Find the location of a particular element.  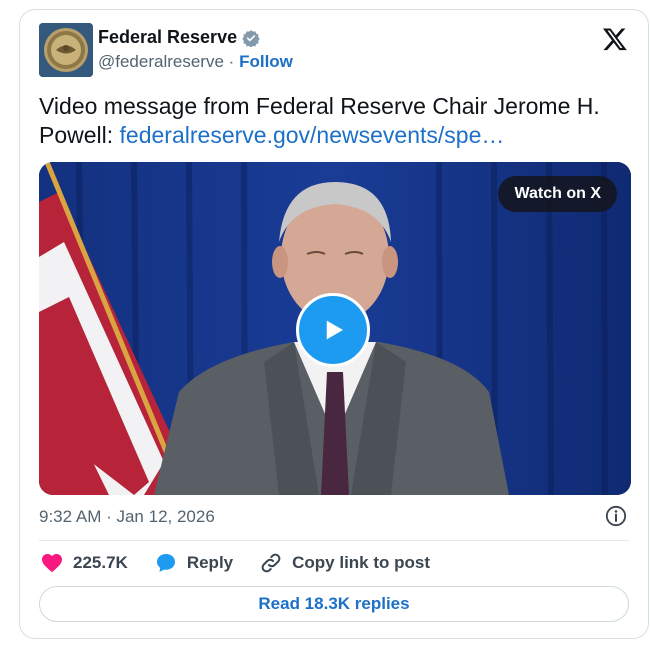

avatar is located at coordinates (66, 50).